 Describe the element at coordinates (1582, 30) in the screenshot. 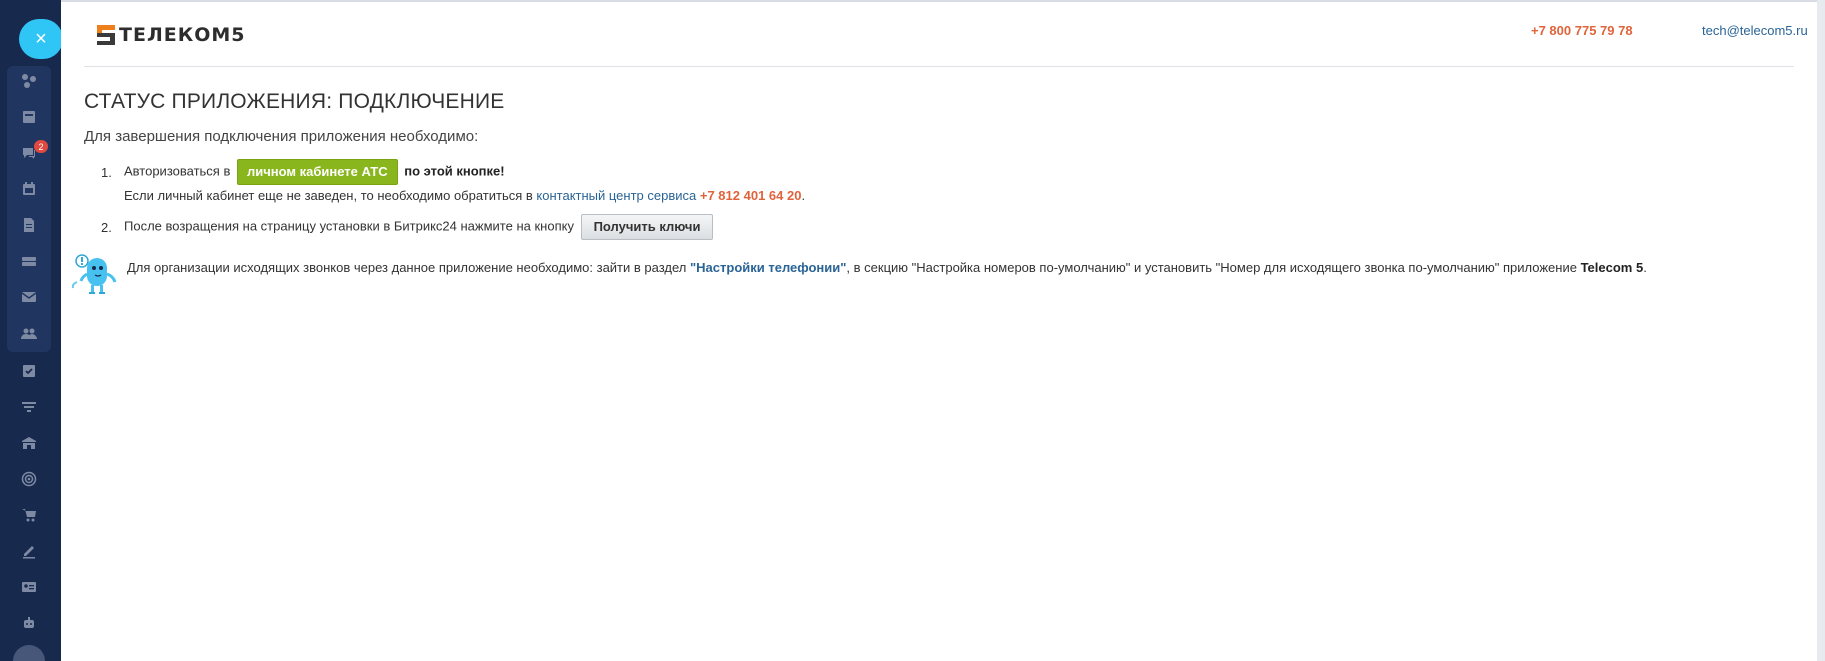

I see `support-phone: +7 800 775 79 78` at that location.